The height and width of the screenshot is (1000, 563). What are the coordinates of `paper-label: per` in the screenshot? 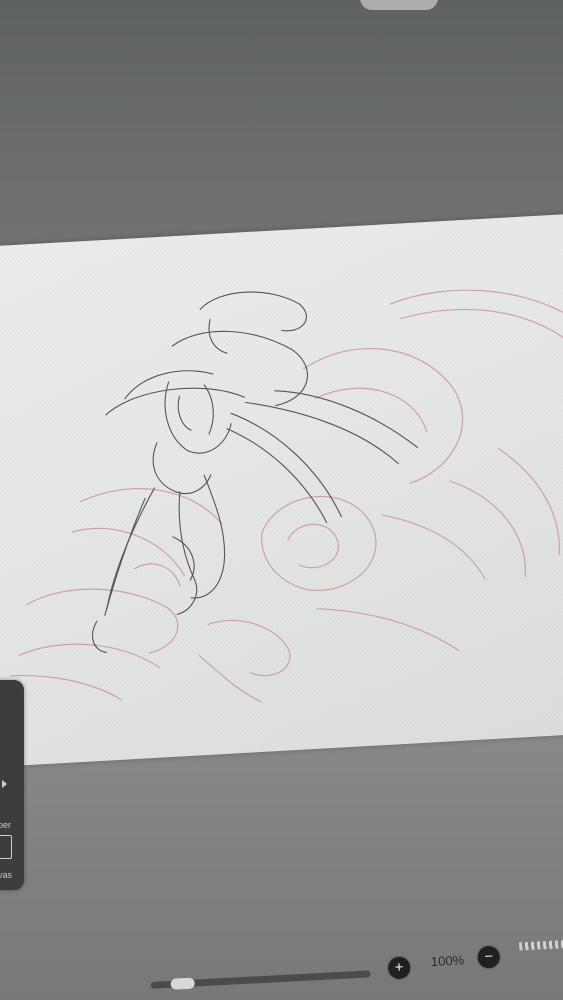 It's located at (6, 825).